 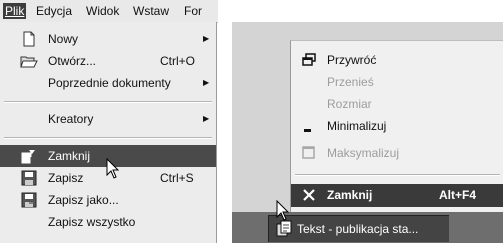 What do you see at coordinates (15, 11) in the screenshot?
I see `menu-plik: Plik` at bounding box center [15, 11].